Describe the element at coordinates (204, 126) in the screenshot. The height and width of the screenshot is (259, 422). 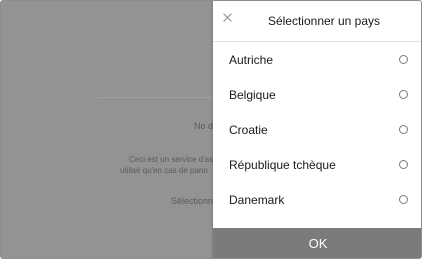
I see `background-partial-heading: No d` at that location.